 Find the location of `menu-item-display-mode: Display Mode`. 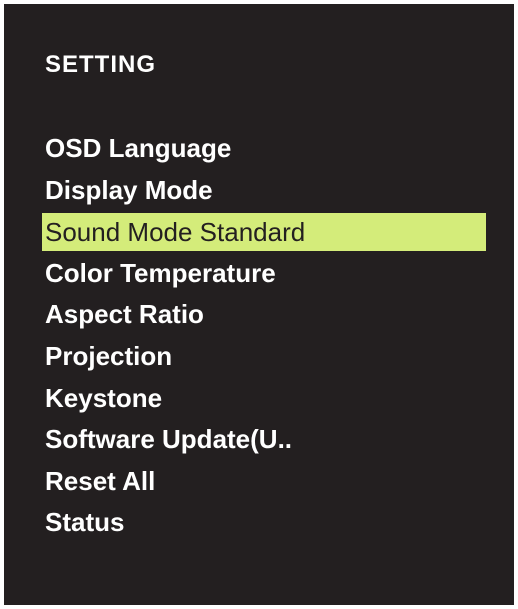

menu-item-display-mode: Display Mode is located at coordinates (264, 191).